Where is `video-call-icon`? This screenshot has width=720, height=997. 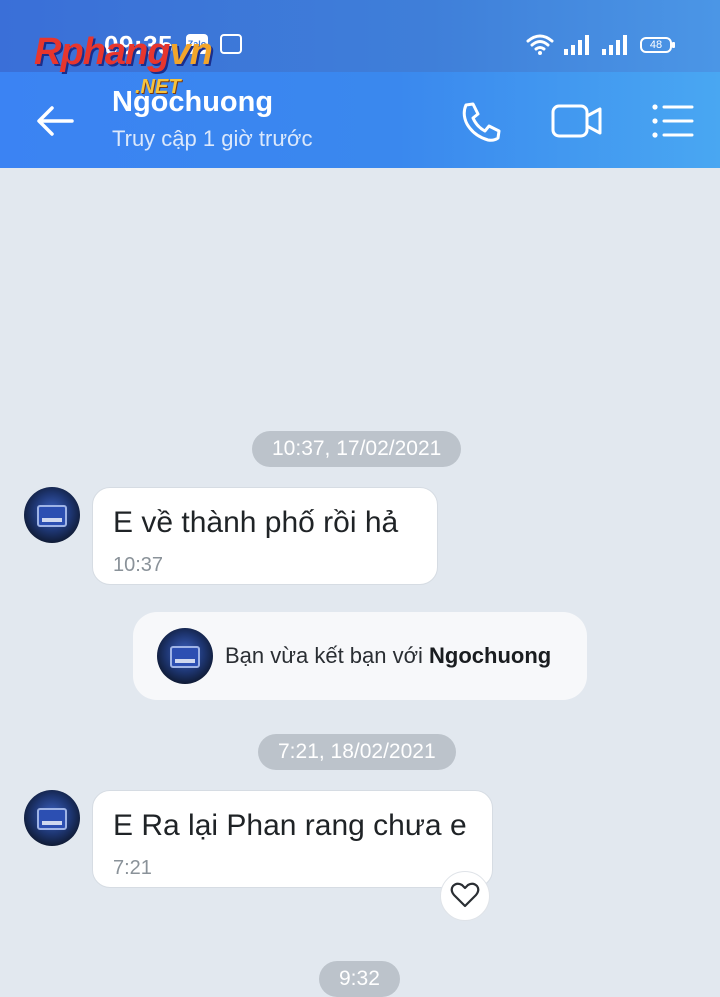 video-call-icon is located at coordinates (577, 121).